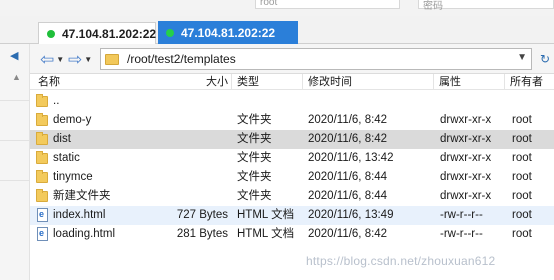  Describe the element at coordinates (292, 139) in the screenshot. I see `file-row-selected: dist 文件夹 2020/11/6, 8:42 drwxr-xr-x root` at that location.